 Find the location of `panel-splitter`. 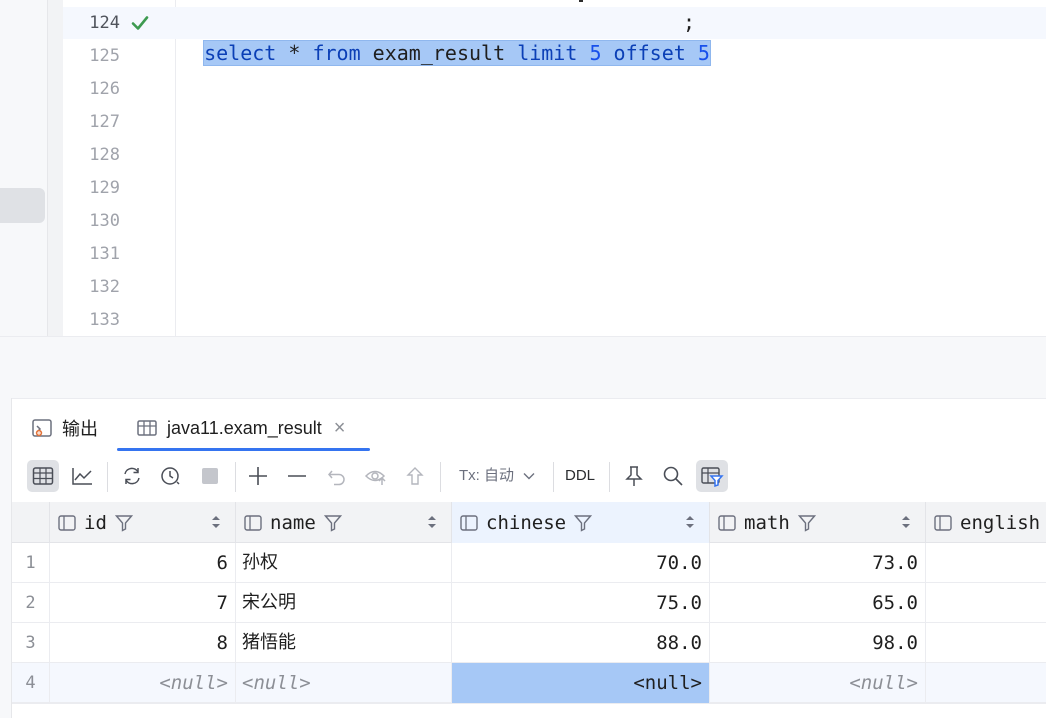

panel-splitter is located at coordinates (523, 367).